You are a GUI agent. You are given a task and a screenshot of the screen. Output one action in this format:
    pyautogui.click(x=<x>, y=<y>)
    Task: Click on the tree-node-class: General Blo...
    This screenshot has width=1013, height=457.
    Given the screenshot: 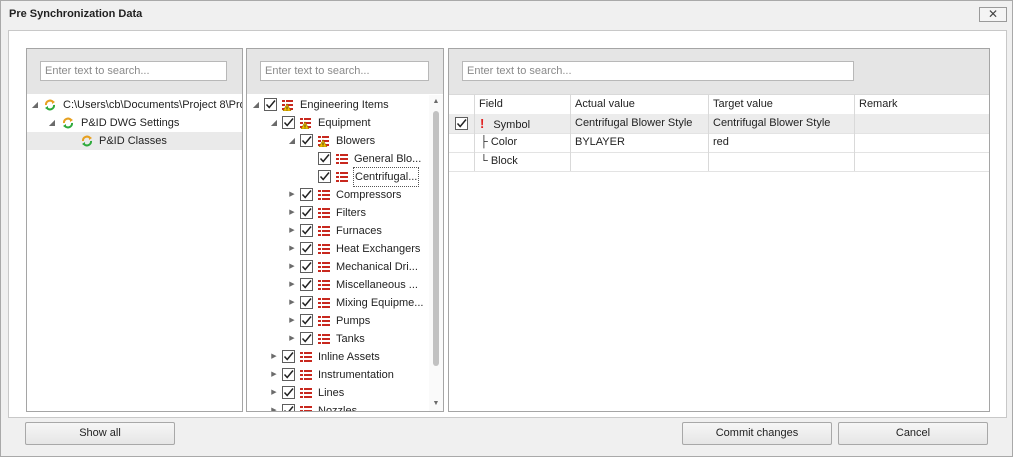 What is the action you would take?
    pyautogui.click(x=345, y=159)
    